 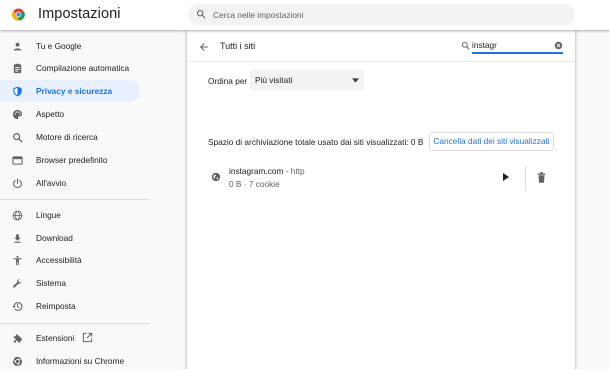 I want to click on sidebar-item-you-and-google: Tu e Google, so click(x=70, y=46).